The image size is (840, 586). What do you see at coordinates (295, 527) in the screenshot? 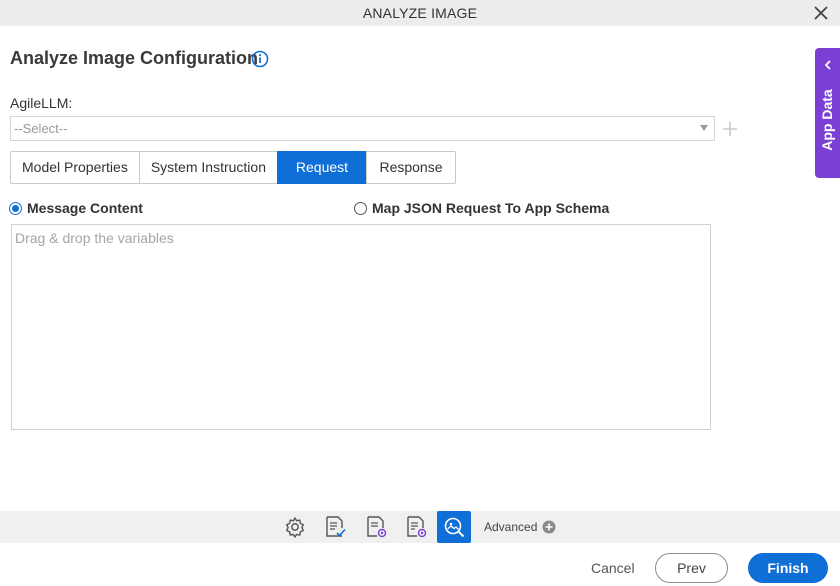
I see `settings-icon` at bounding box center [295, 527].